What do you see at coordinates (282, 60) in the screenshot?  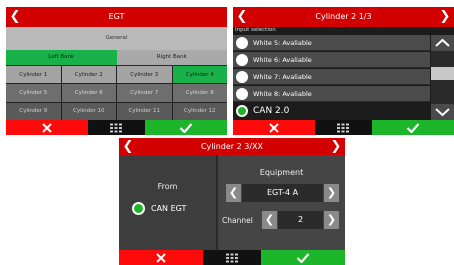 I see `list-item-label: White 6: Avaliable` at bounding box center [282, 60].